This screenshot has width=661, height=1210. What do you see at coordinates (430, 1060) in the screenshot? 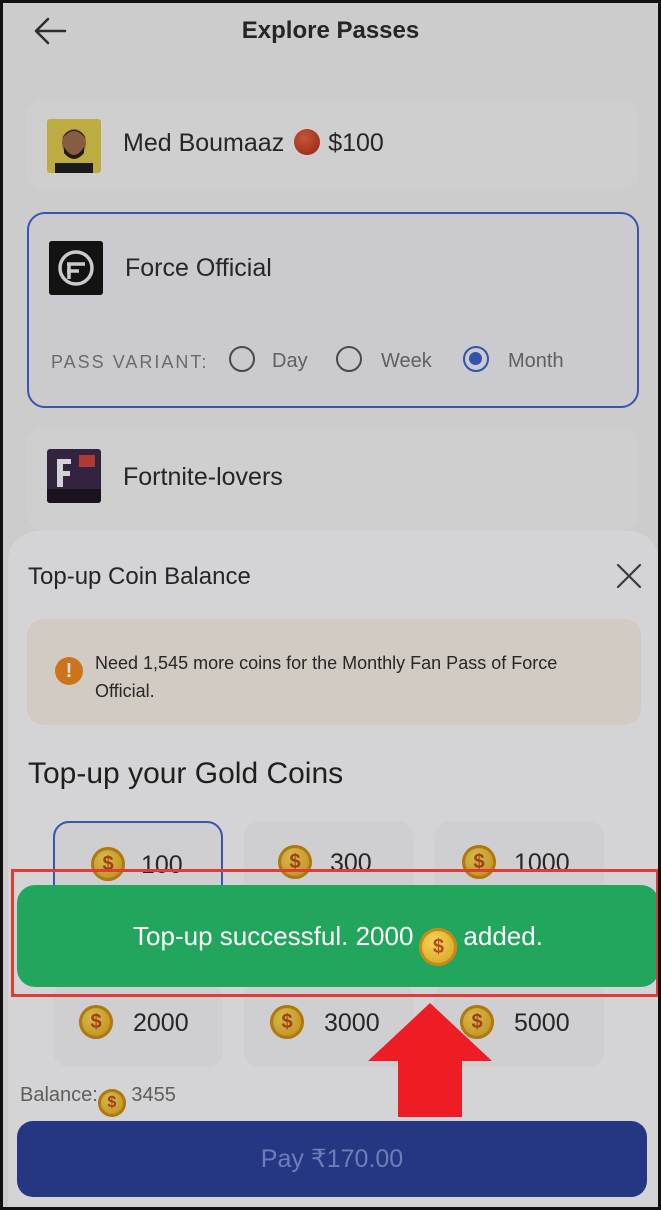
I see `red-arrow-icon` at bounding box center [430, 1060].